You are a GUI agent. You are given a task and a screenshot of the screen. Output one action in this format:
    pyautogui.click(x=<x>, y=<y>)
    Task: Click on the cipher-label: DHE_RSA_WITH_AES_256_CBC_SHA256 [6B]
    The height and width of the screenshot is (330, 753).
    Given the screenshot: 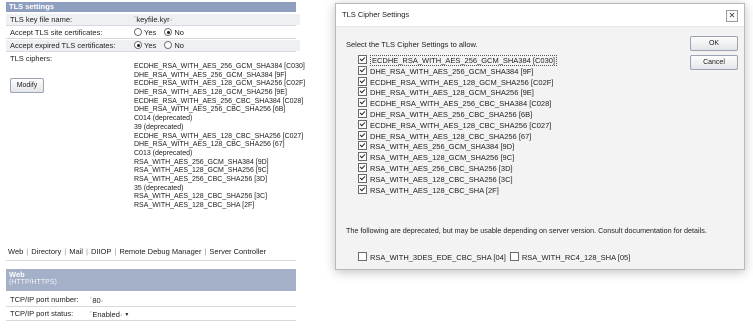 What is the action you would take?
    pyautogui.click(x=451, y=114)
    